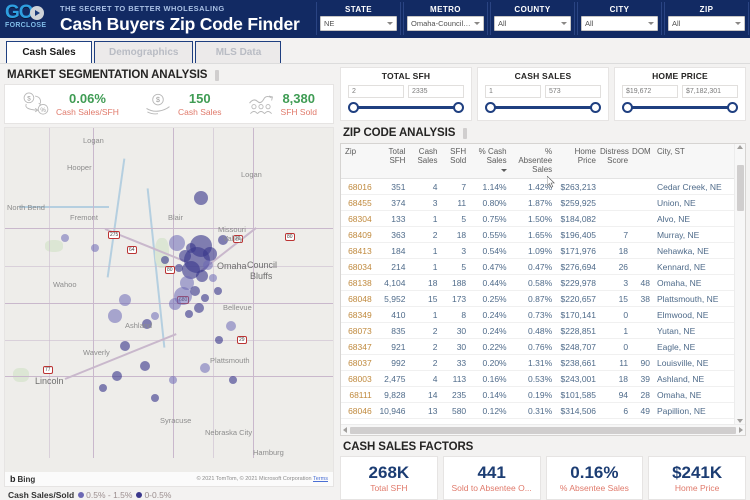 The width and height of the screenshot is (750, 500). I want to click on slider-min-input: 2, so click(376, 91).